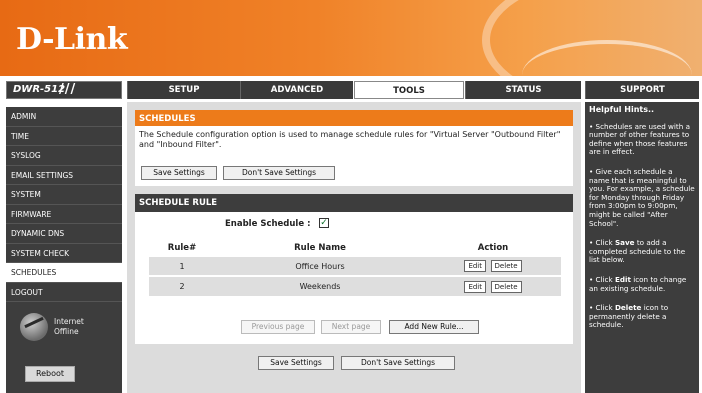  What do you see at coordinates (64, 214) in the screenshot?
I see `sidebar-item-firmware: FIRMWARE` at bounding box center [64, 214].